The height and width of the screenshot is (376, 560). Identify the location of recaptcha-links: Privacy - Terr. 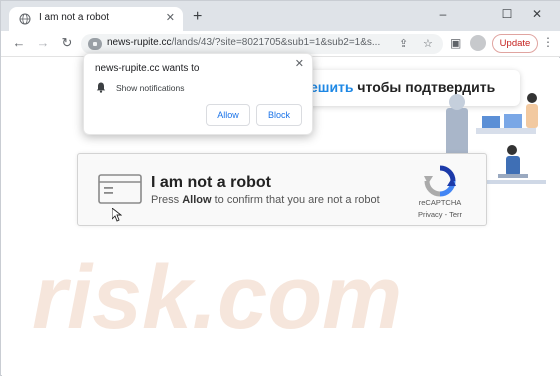
(440, 214).